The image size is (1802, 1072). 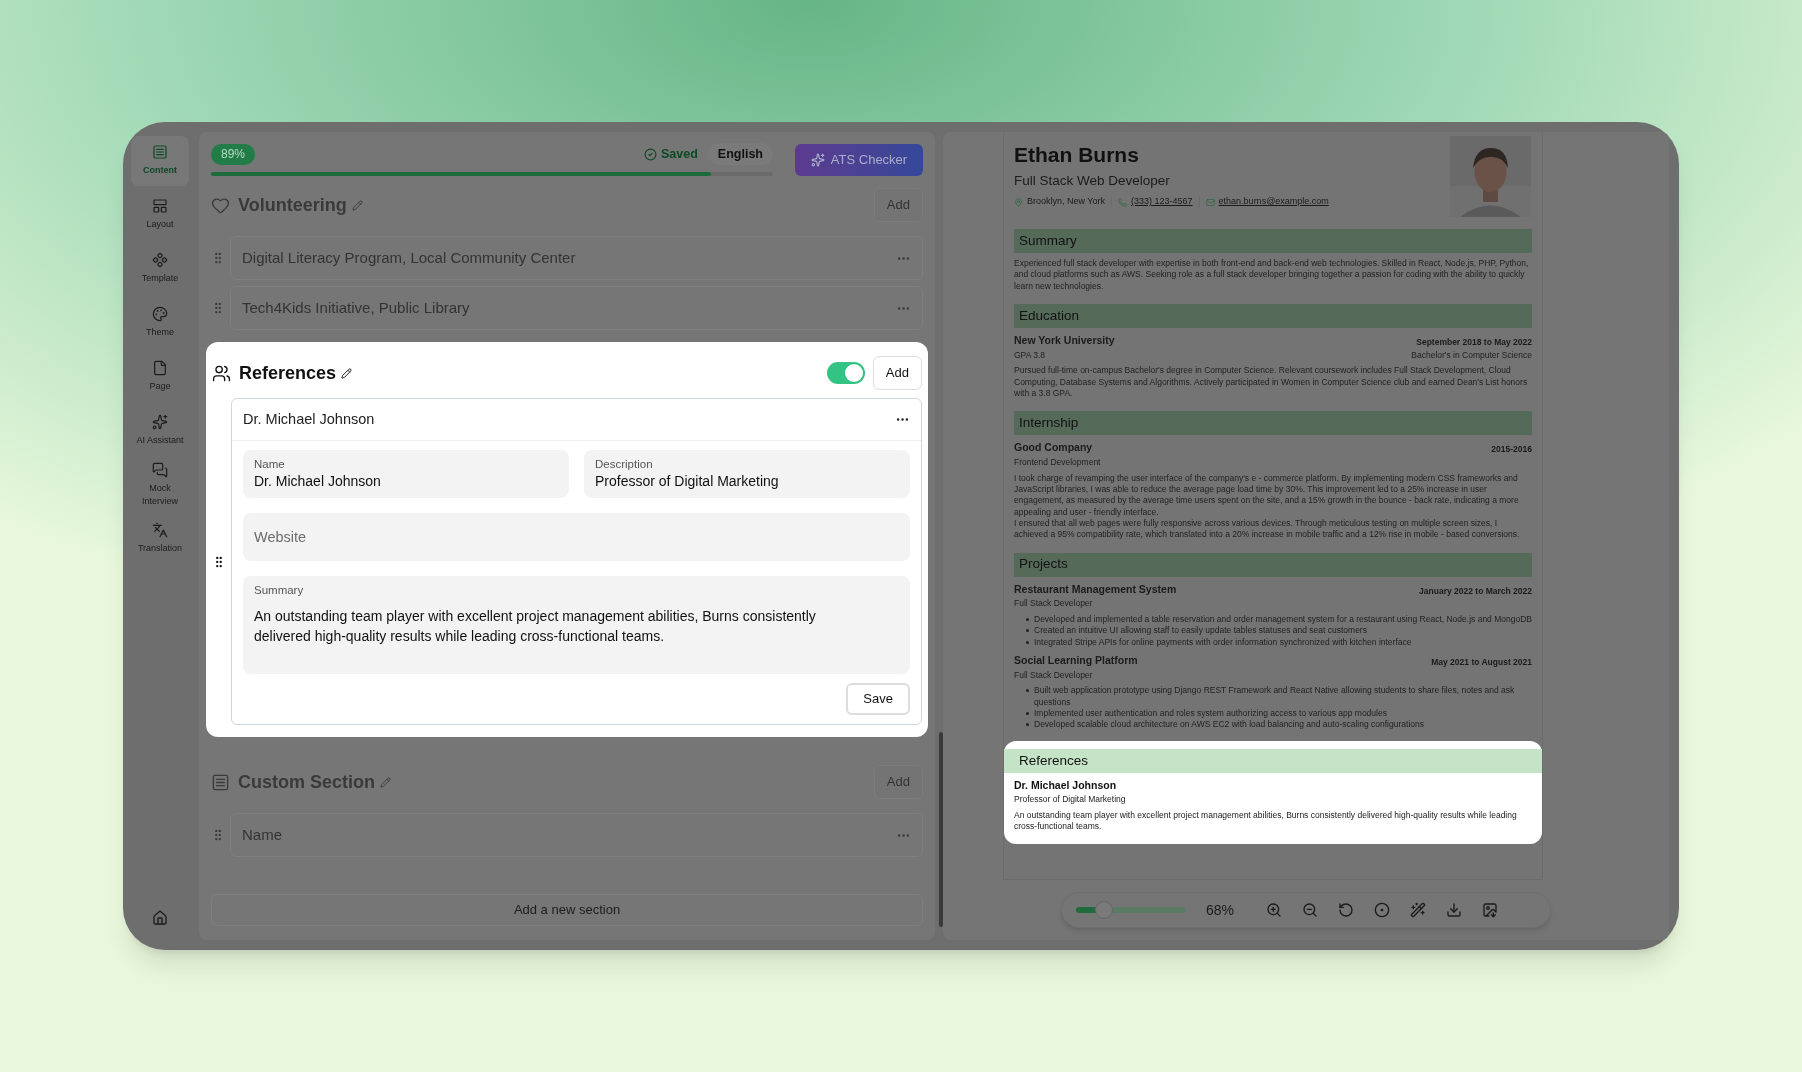 What do you see at coordinates (941, 829) in the screenshot?
I see `scrollbar` at bounding box center [941, 829].